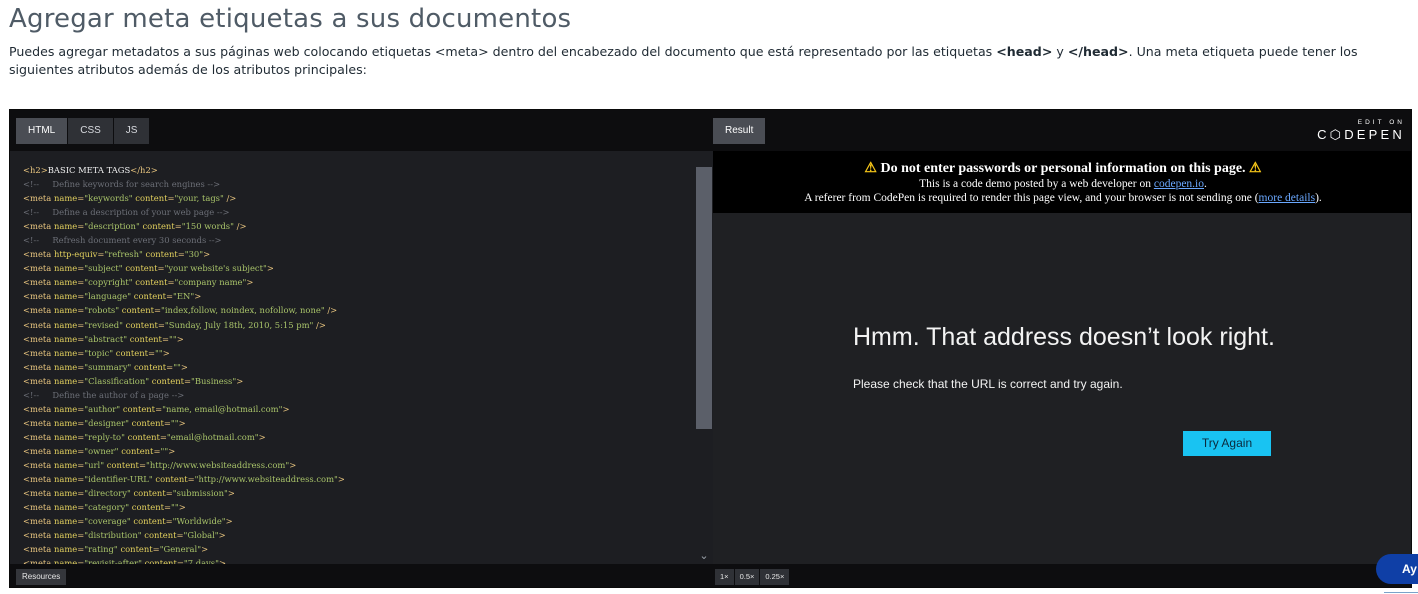  What do you see at coordinates (1227, 443) in the screenshot?
I see `try-again-button: Try Again` at bounding box center [1227, 443].